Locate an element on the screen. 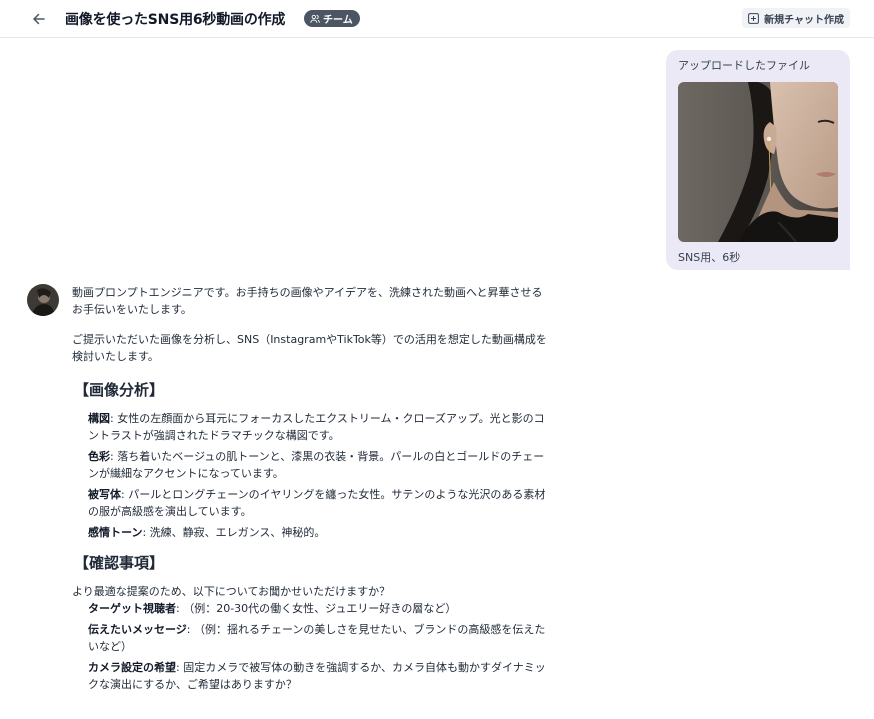 Image resolution: width=874 pixels, height=719 pixels. user-message-bubble: アップロードしたファイル SNS用、6秒 is located at coordinates (758, 160).